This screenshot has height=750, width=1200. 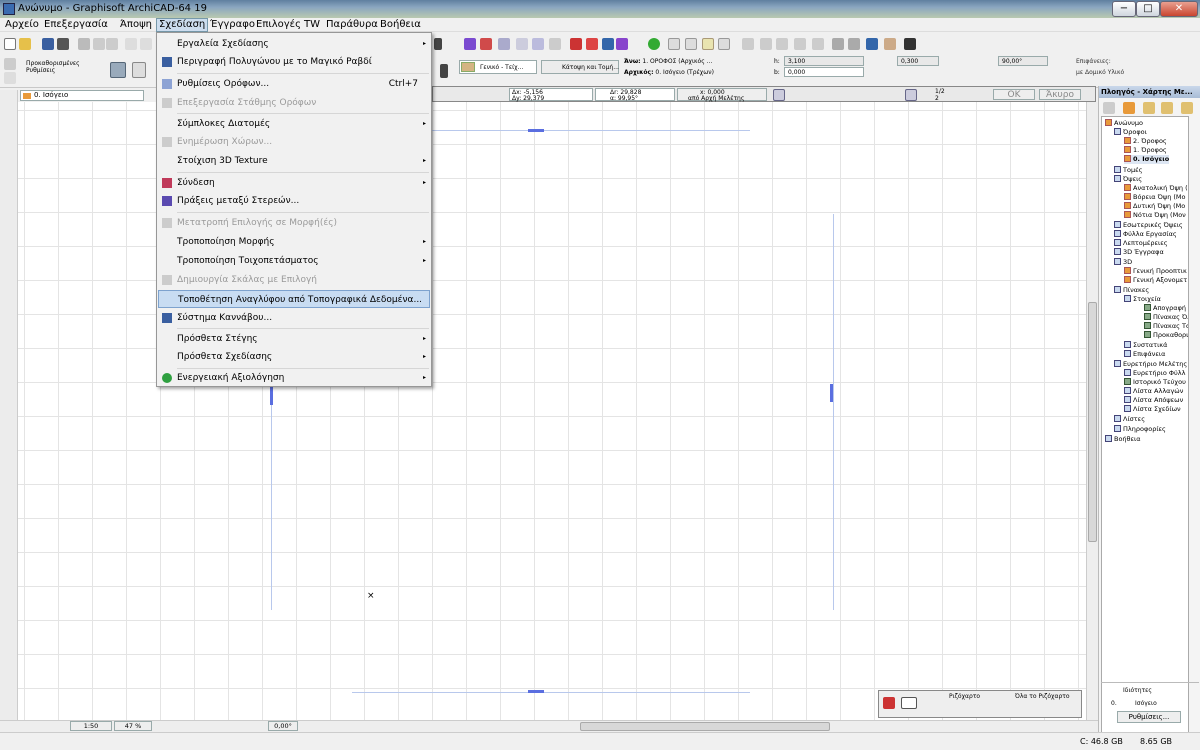 I want to click on active-snap-icon, so click(x=708, y=44).